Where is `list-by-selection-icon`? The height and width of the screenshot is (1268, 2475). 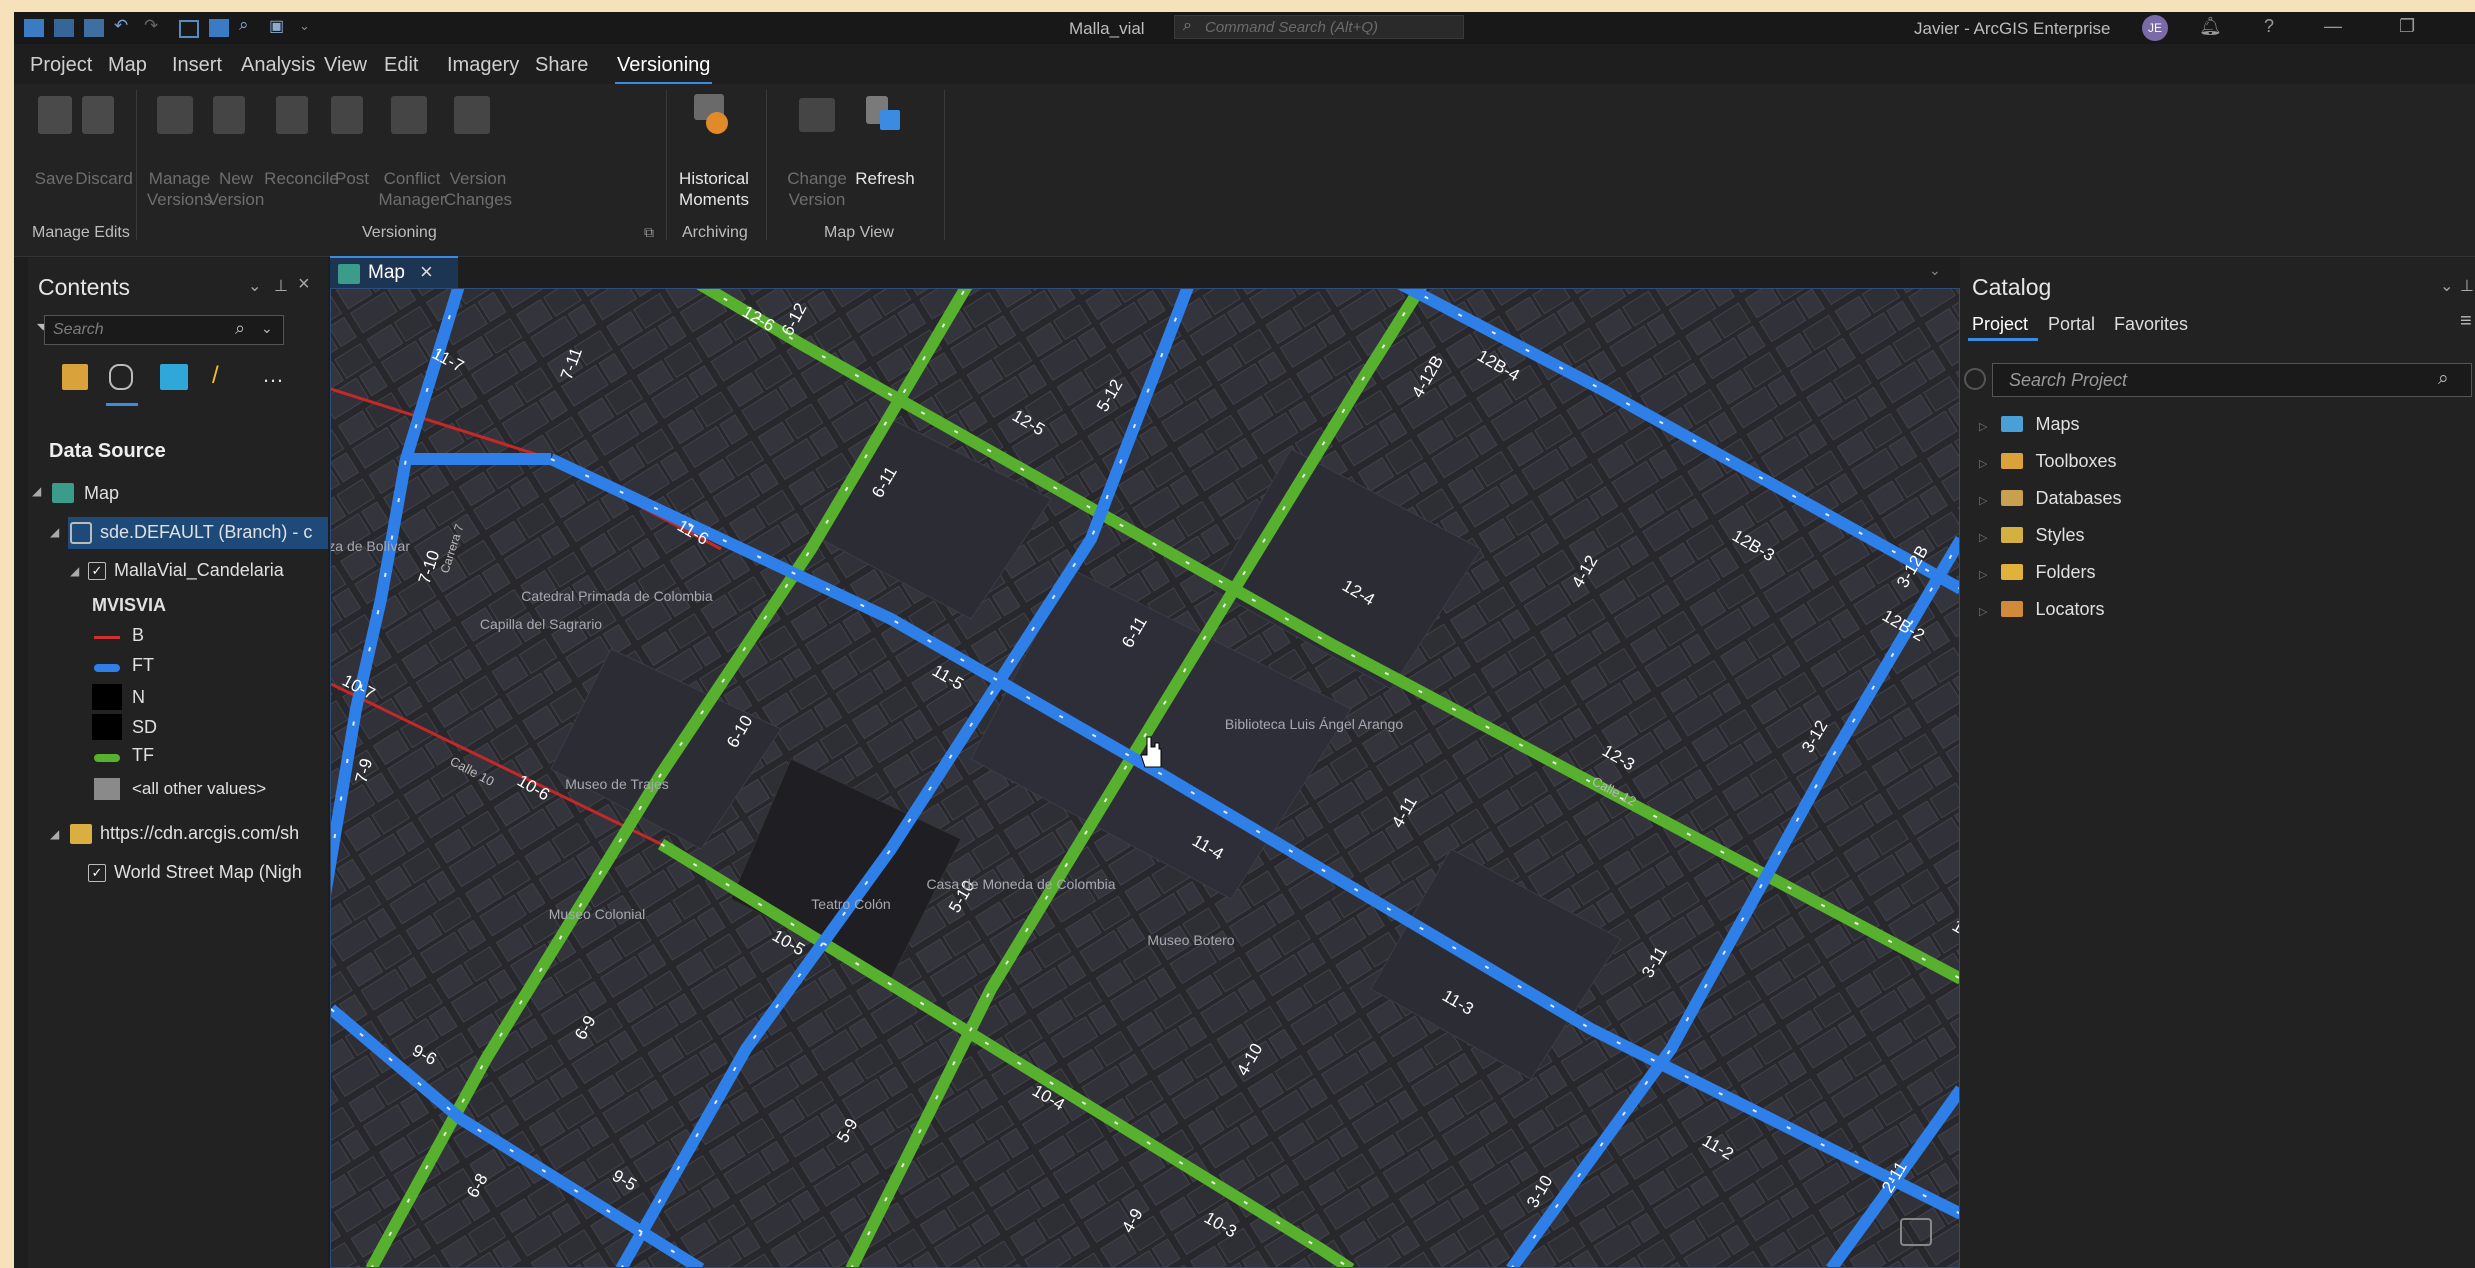
list-by-selection-icon is located at coordinates (174, 377).